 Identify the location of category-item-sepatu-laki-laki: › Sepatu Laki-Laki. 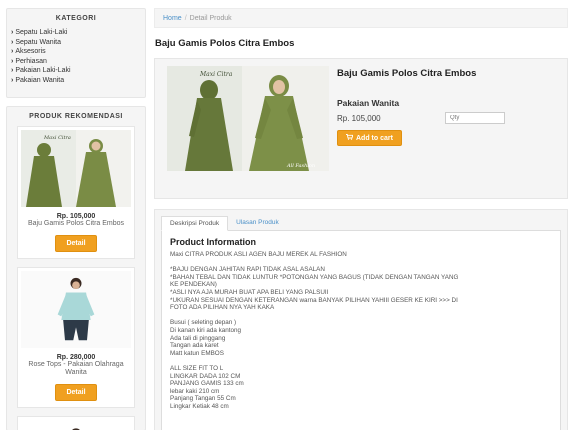
(76, 33).